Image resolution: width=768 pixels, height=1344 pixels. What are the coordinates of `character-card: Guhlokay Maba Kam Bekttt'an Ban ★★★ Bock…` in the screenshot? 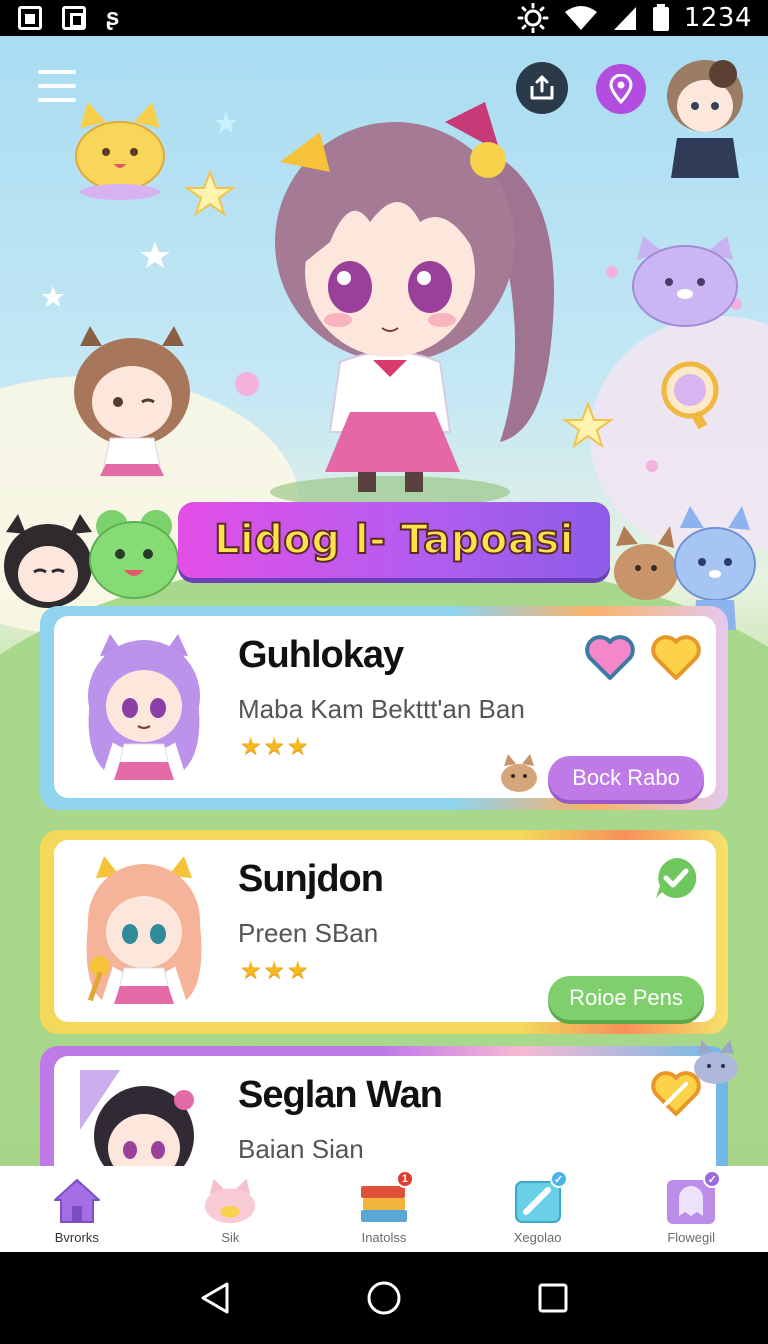 It's located at (384, 708).